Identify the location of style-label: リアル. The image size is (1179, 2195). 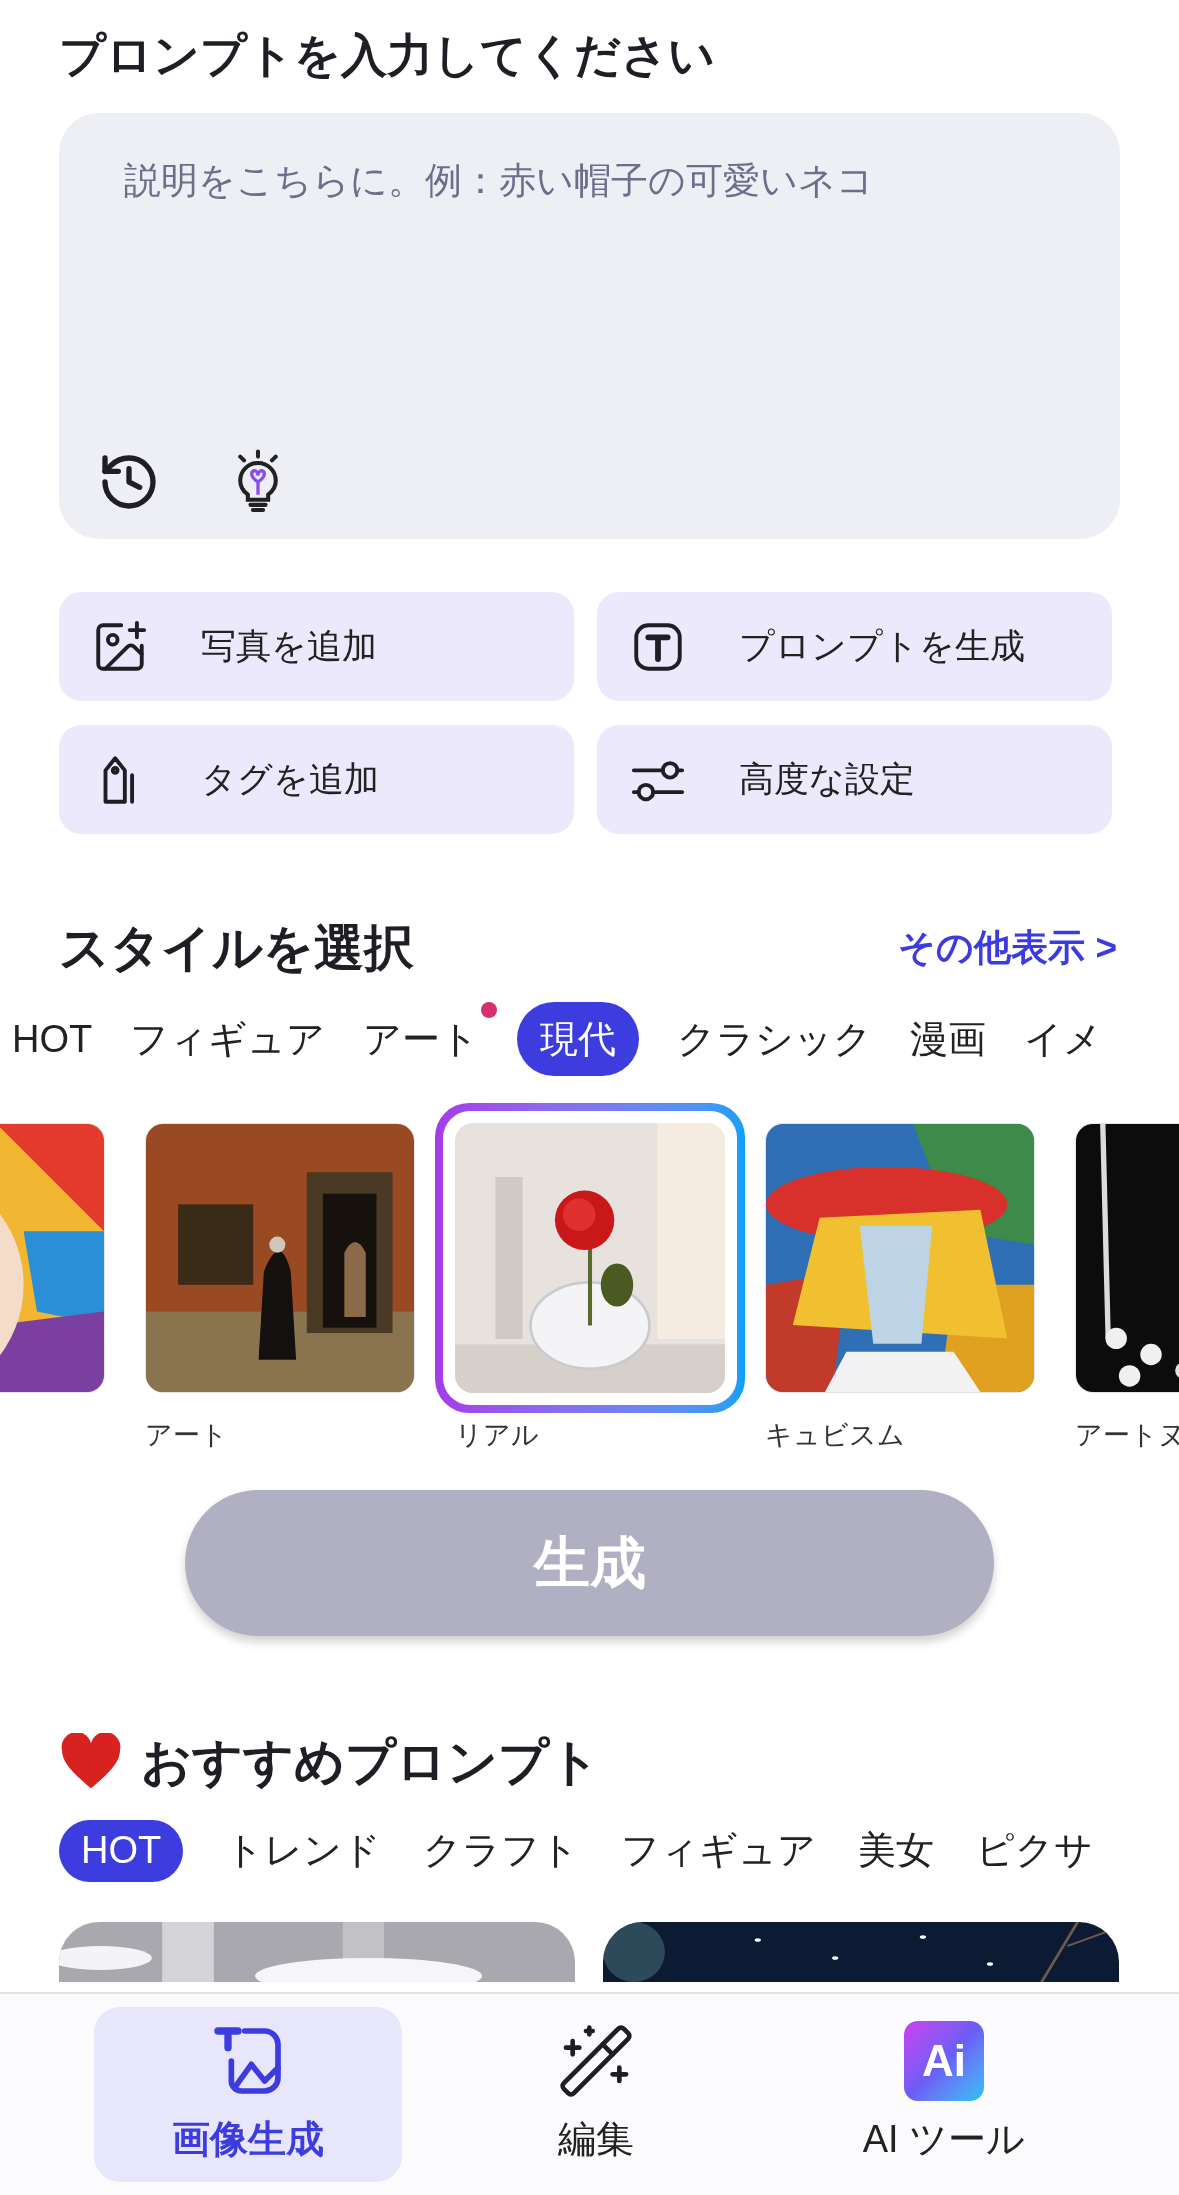
(497, 1436).